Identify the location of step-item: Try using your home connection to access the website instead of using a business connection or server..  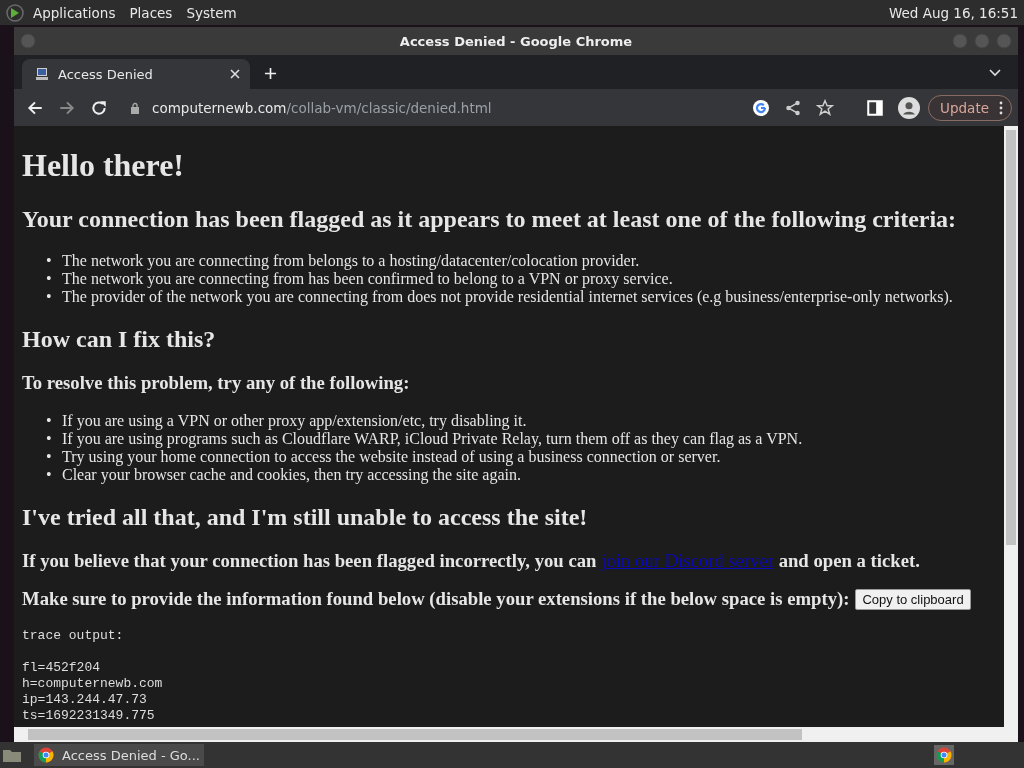
(391, 457).